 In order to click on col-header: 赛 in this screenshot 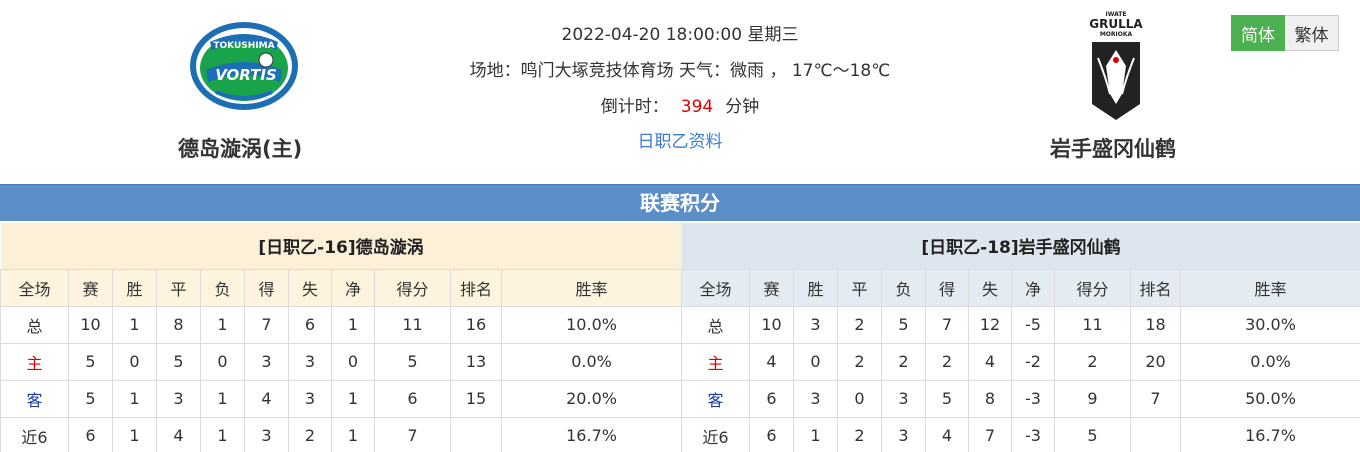, I will do `click(90, 287)`.